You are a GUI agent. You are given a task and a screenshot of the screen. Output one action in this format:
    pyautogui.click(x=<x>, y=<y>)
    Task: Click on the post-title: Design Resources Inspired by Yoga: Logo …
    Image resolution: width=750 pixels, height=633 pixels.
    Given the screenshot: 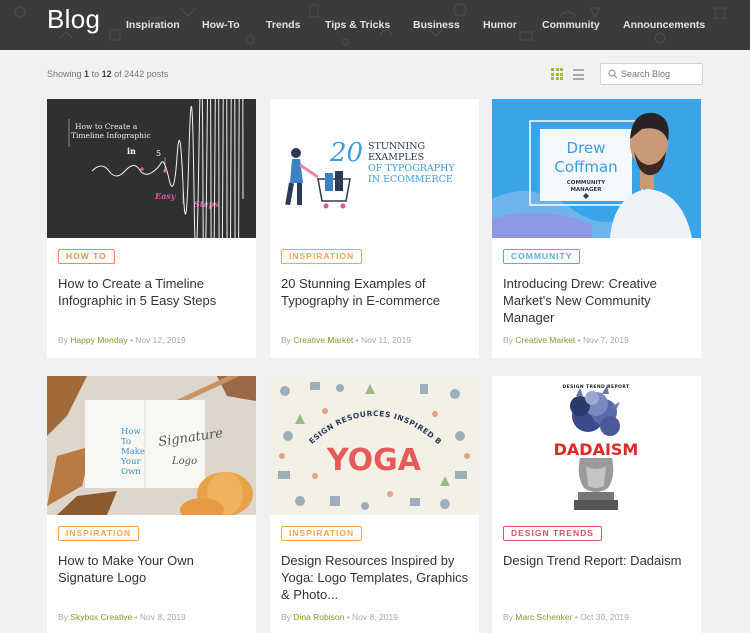 What is the action you would take?
    pyautogui.click(x=377, y=577)
    